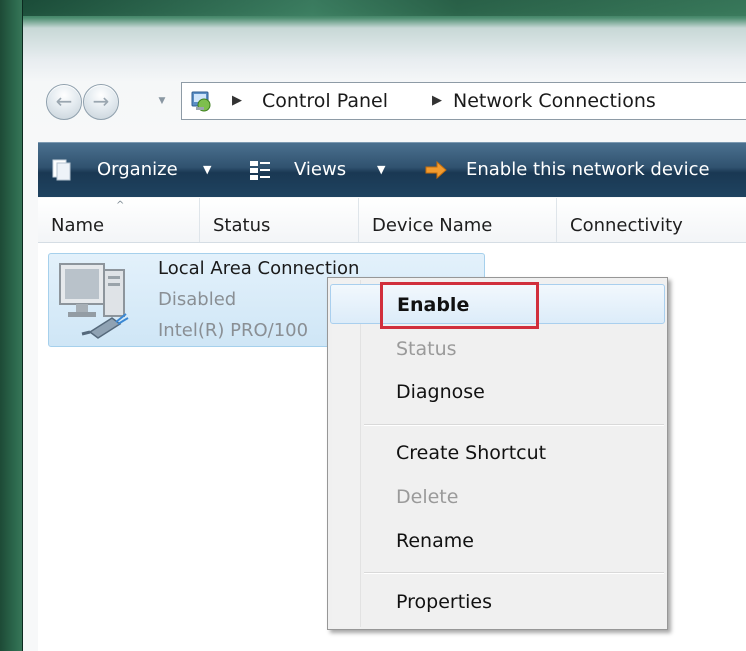 This screenshot has height=651, width=746. I want to click on address-bar: ▶ Control Panel ▶ Network Connections, so click(463, 101).